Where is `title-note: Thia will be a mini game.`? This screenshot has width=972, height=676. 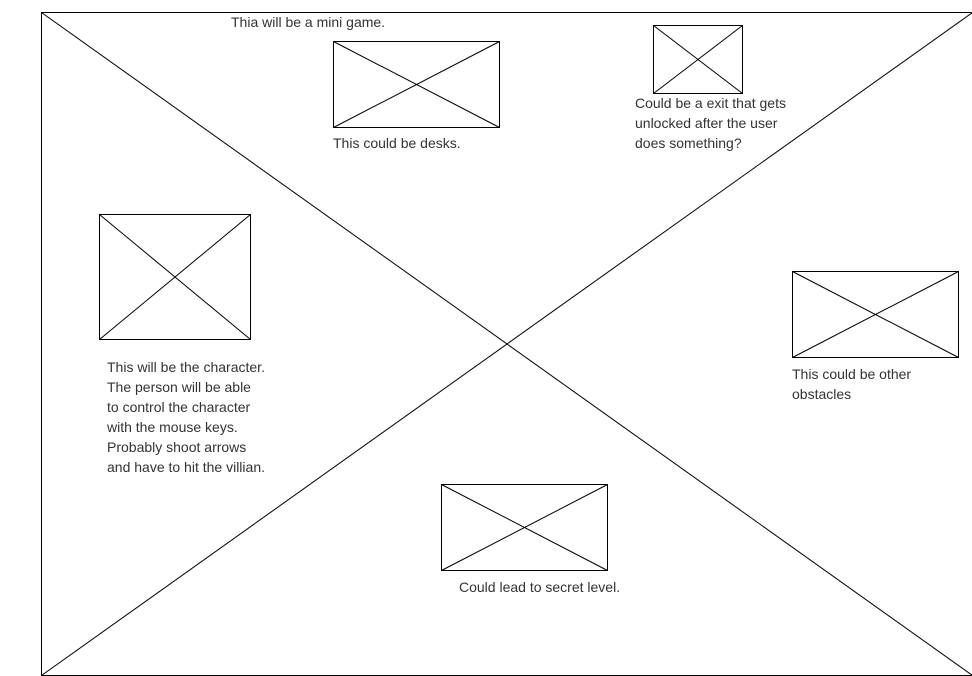
title-note: Thia will be a mini game. is located at coordinates (308, 22).